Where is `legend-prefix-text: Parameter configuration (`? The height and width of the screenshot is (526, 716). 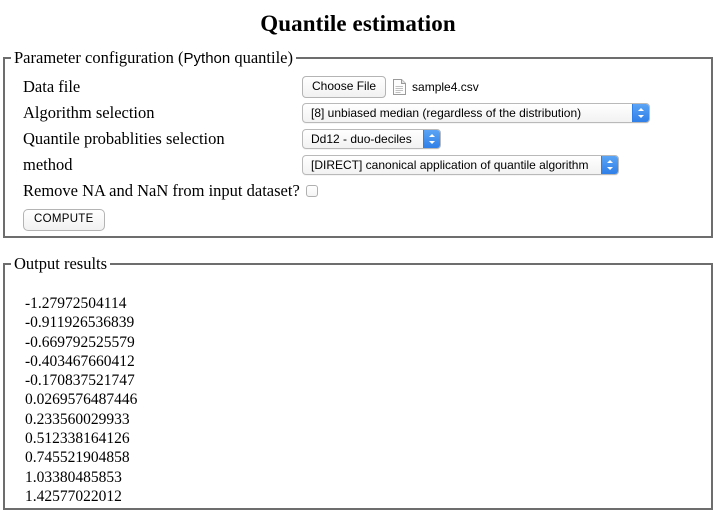
legend-prefix-text: Parameter configuration ( is located at coordinates (99, 57).